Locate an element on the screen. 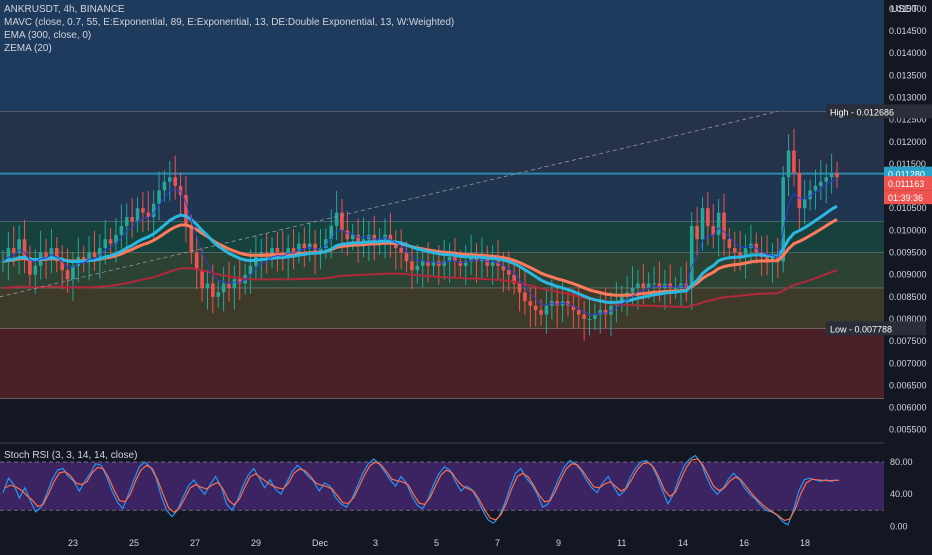 The width and height of the screenshot is (932, 555). x-tick-label: 27 is located at coordinates (195, 543).